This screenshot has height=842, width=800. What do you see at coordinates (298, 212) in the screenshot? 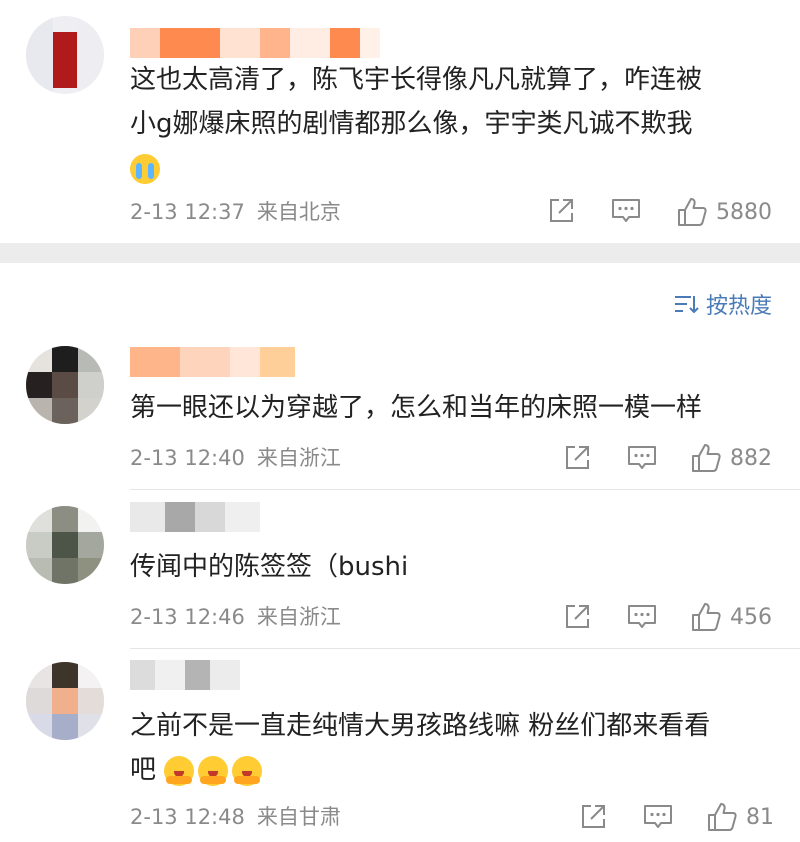
I see `comment-location: 来自北京` at bounding box center [298, 212].